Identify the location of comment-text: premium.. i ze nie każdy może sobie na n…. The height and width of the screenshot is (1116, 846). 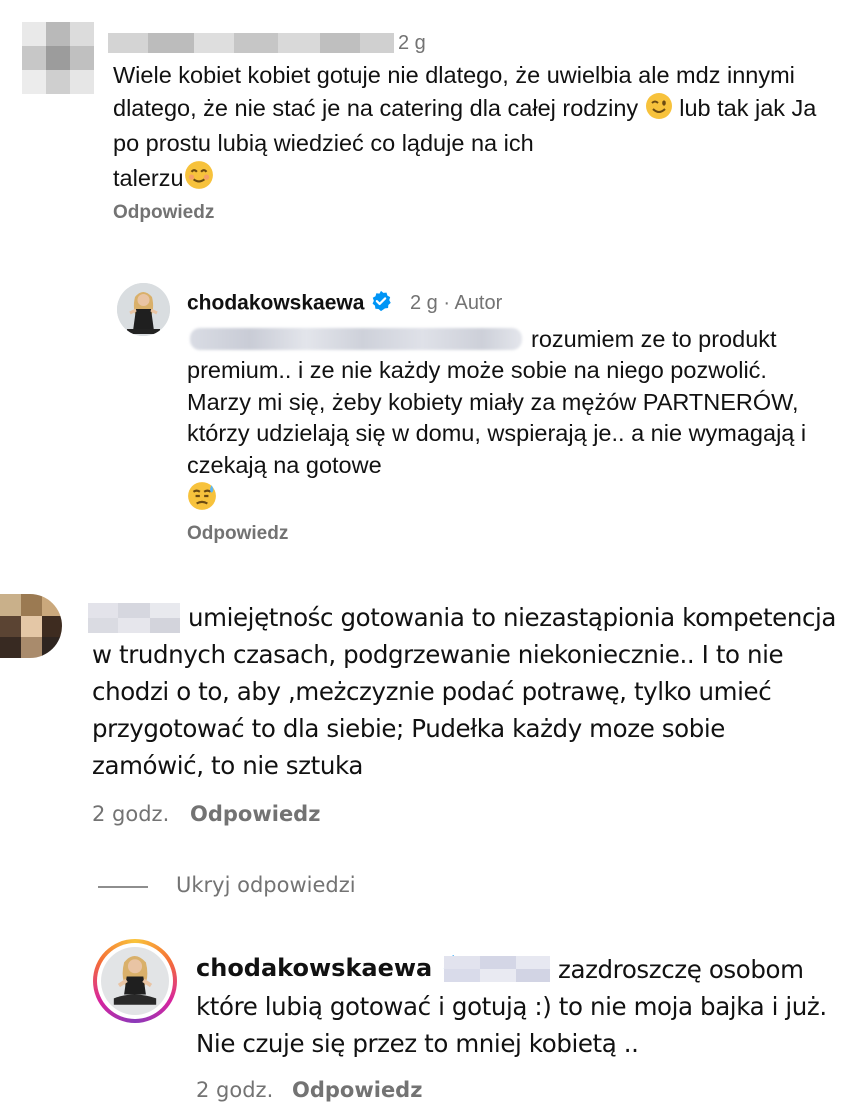
(507, 437).